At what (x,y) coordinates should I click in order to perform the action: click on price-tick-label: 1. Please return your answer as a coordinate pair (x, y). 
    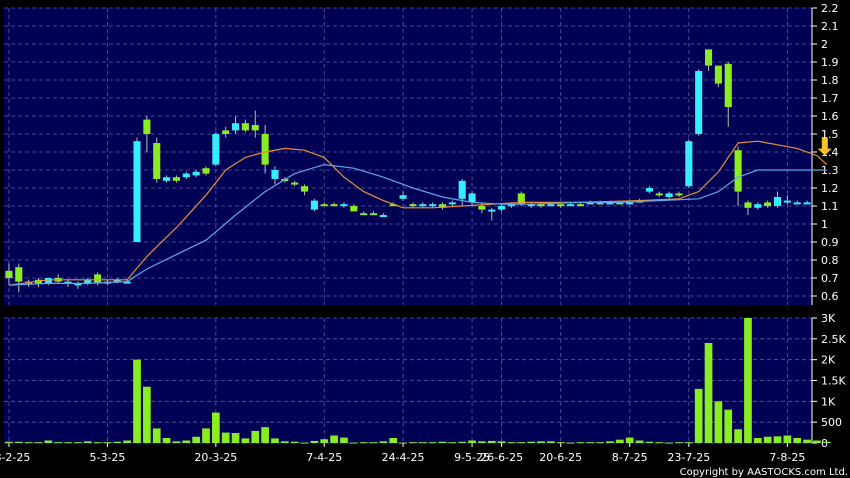
    Looking at the image, I should click on (824, 224).